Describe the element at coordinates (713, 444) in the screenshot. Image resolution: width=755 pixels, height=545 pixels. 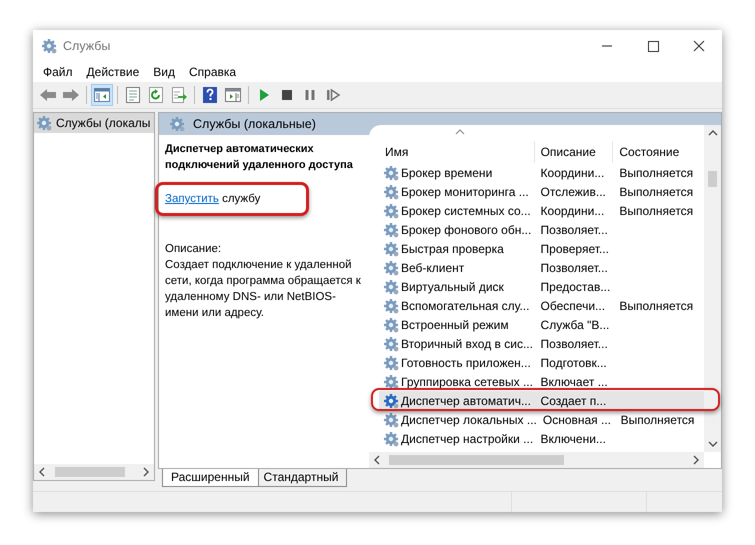
I see `scroll-down-icon` at that location.